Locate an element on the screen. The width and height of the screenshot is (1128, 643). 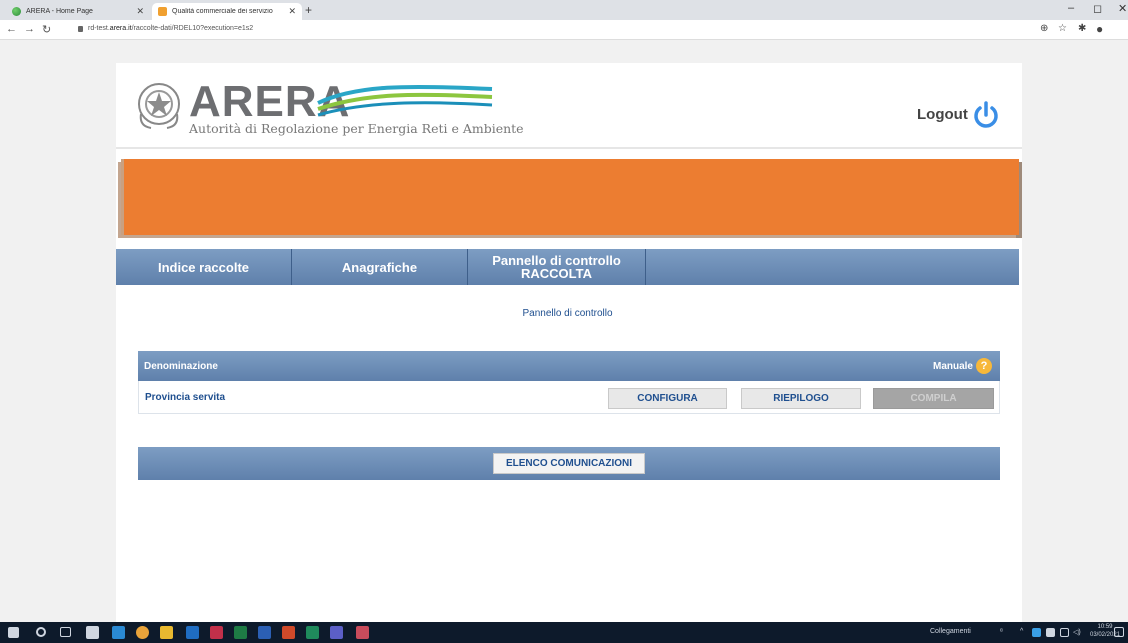
orange-banner is located at coordinates (570, 197).